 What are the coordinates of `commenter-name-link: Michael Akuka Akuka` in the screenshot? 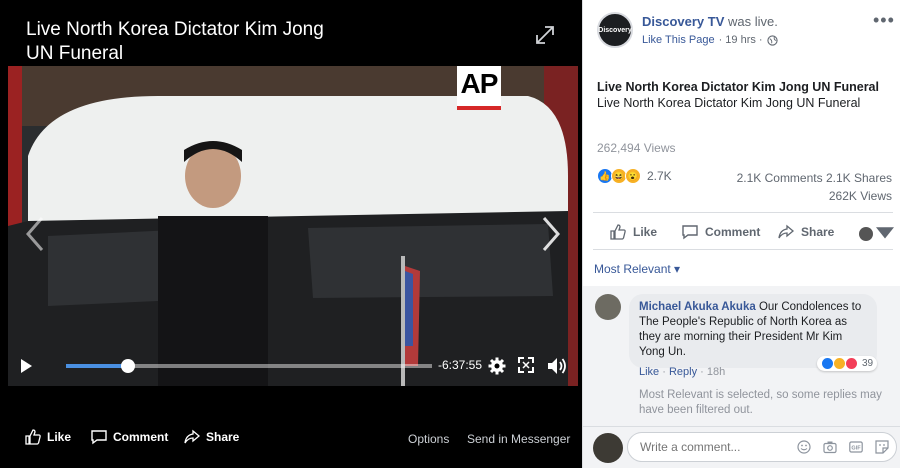 It's located at (697, 307).